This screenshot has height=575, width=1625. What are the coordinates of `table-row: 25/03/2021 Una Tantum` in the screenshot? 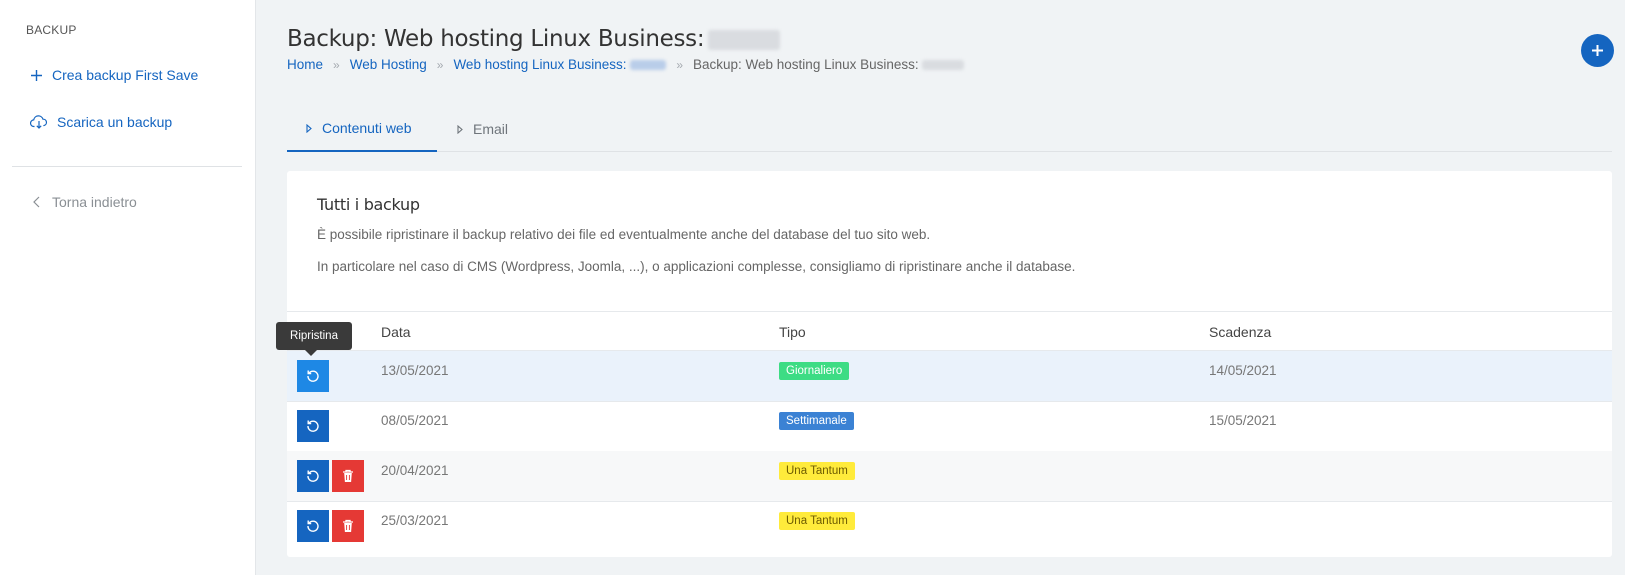 It's located at (949, 526).